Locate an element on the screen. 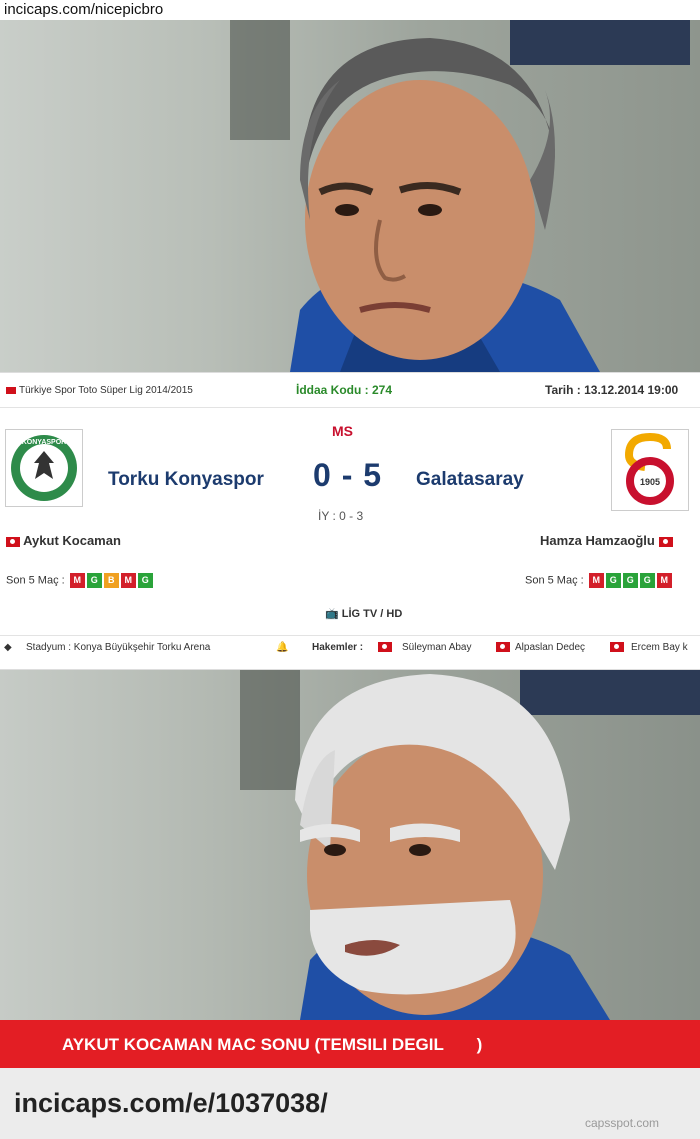 The width and height of the screenshot is (700, 1139). away-team-name: Galatasaray is located at coordinates (470, 479).